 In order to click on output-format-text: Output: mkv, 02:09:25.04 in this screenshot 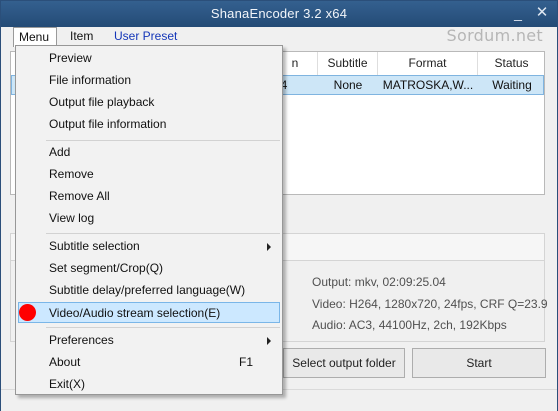, I will do `click(379, 282)`.